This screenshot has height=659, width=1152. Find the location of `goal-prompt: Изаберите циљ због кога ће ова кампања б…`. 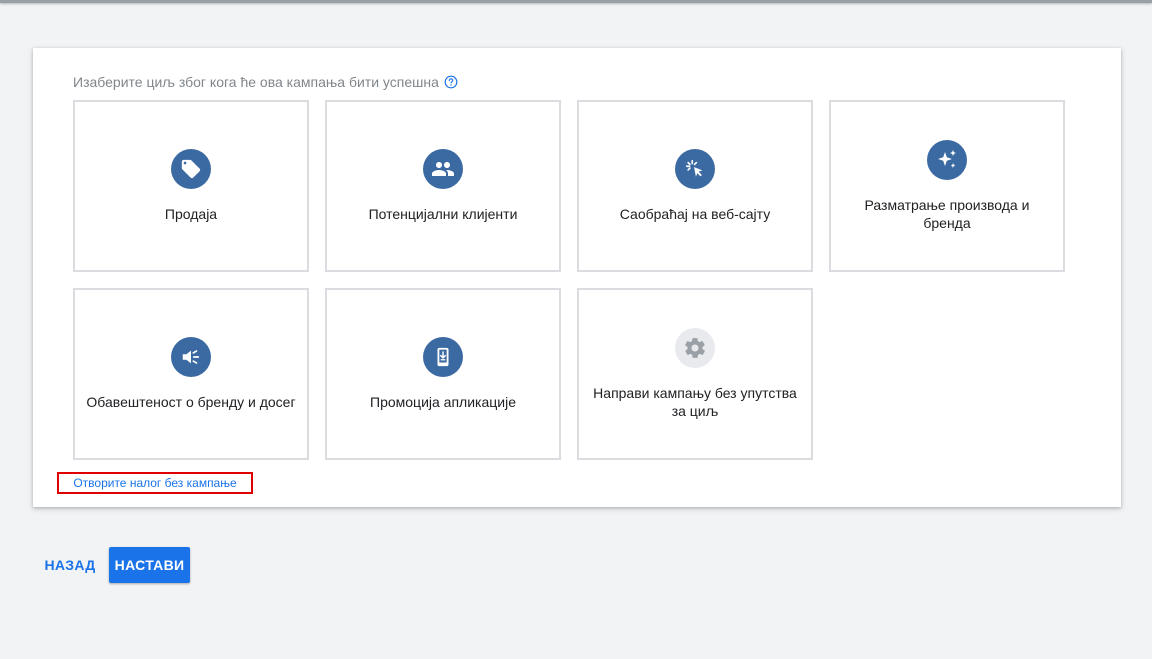

goal-prompt: Изаберите циљ због кога ће ова кампања б… is located at coordinates (265, 82).